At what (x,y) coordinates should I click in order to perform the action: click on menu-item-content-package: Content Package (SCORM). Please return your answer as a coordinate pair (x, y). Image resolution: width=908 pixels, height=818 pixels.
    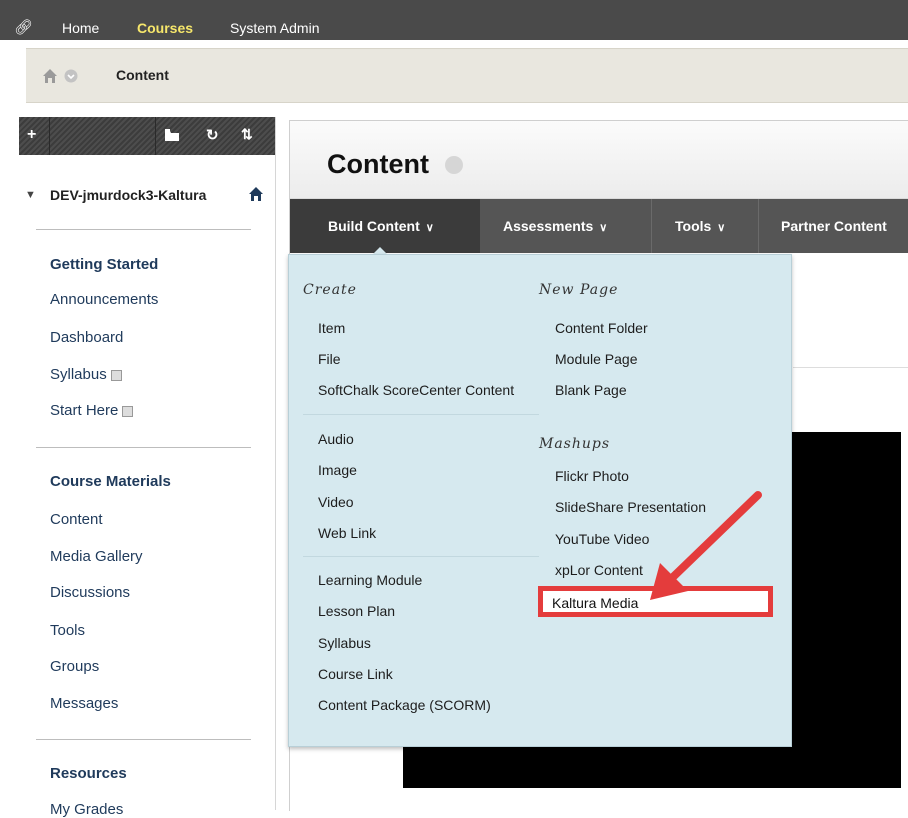
    Looking at the image, I should click on (404, 705).